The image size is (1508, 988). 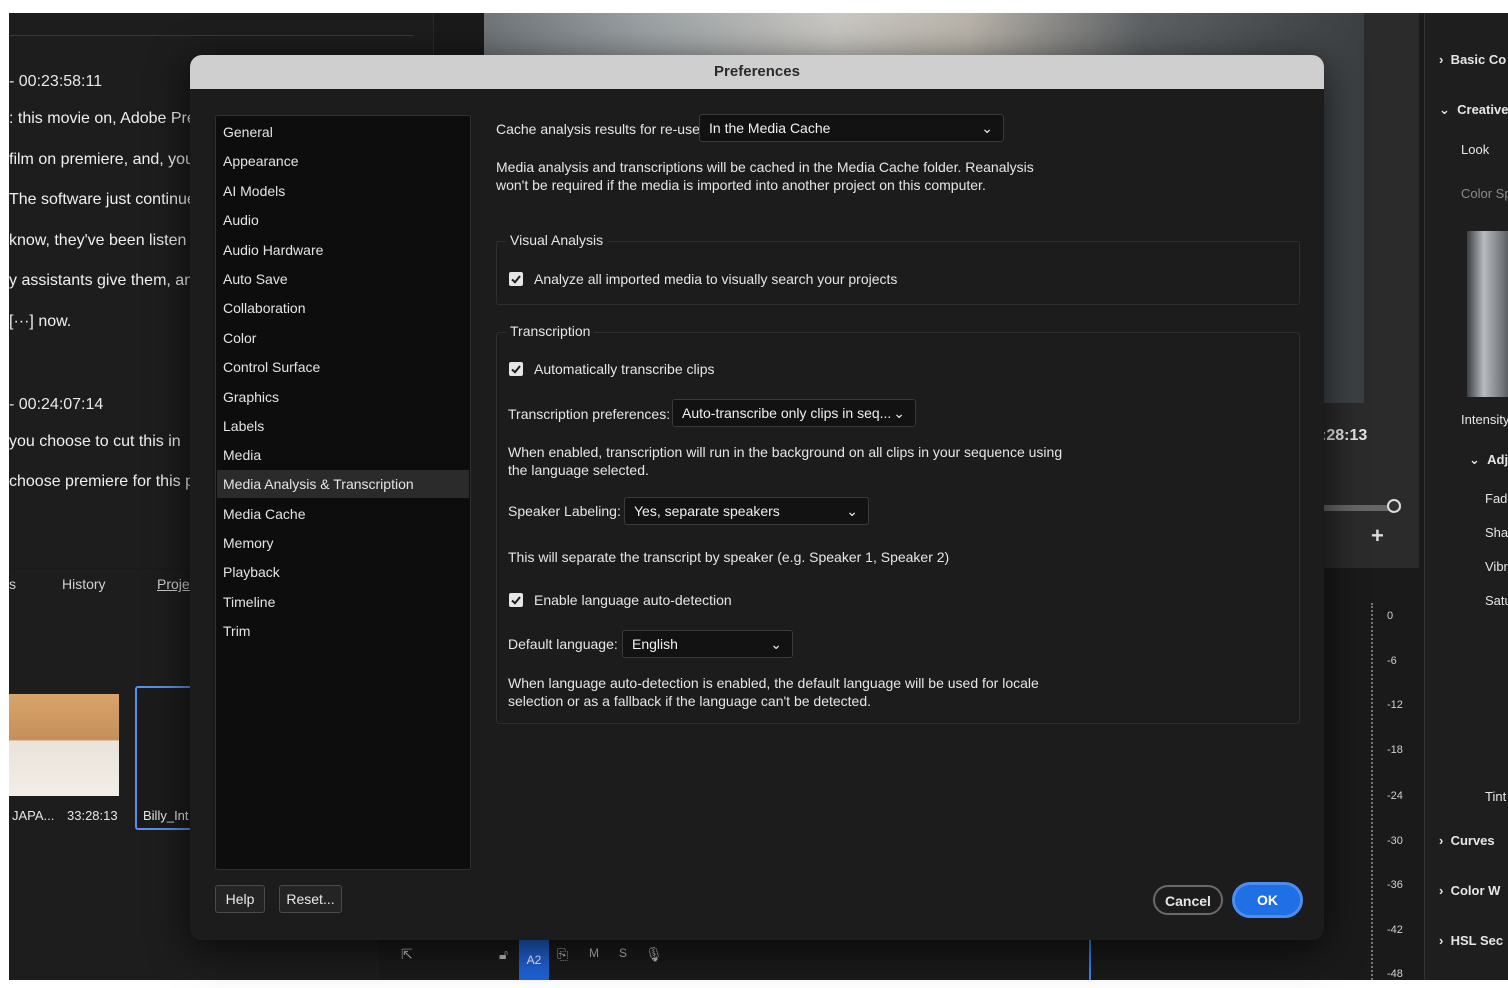 I want to click on transcription-title: Transcription, so click(x=550, y=331).